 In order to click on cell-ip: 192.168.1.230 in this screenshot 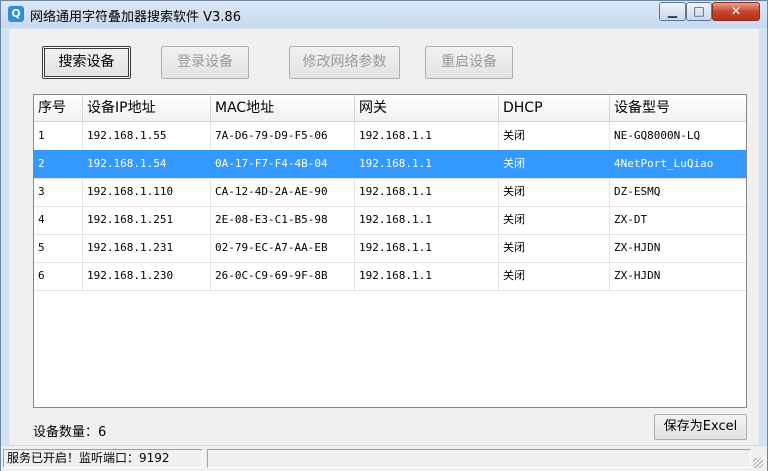, I will do `click(147, 276)`.